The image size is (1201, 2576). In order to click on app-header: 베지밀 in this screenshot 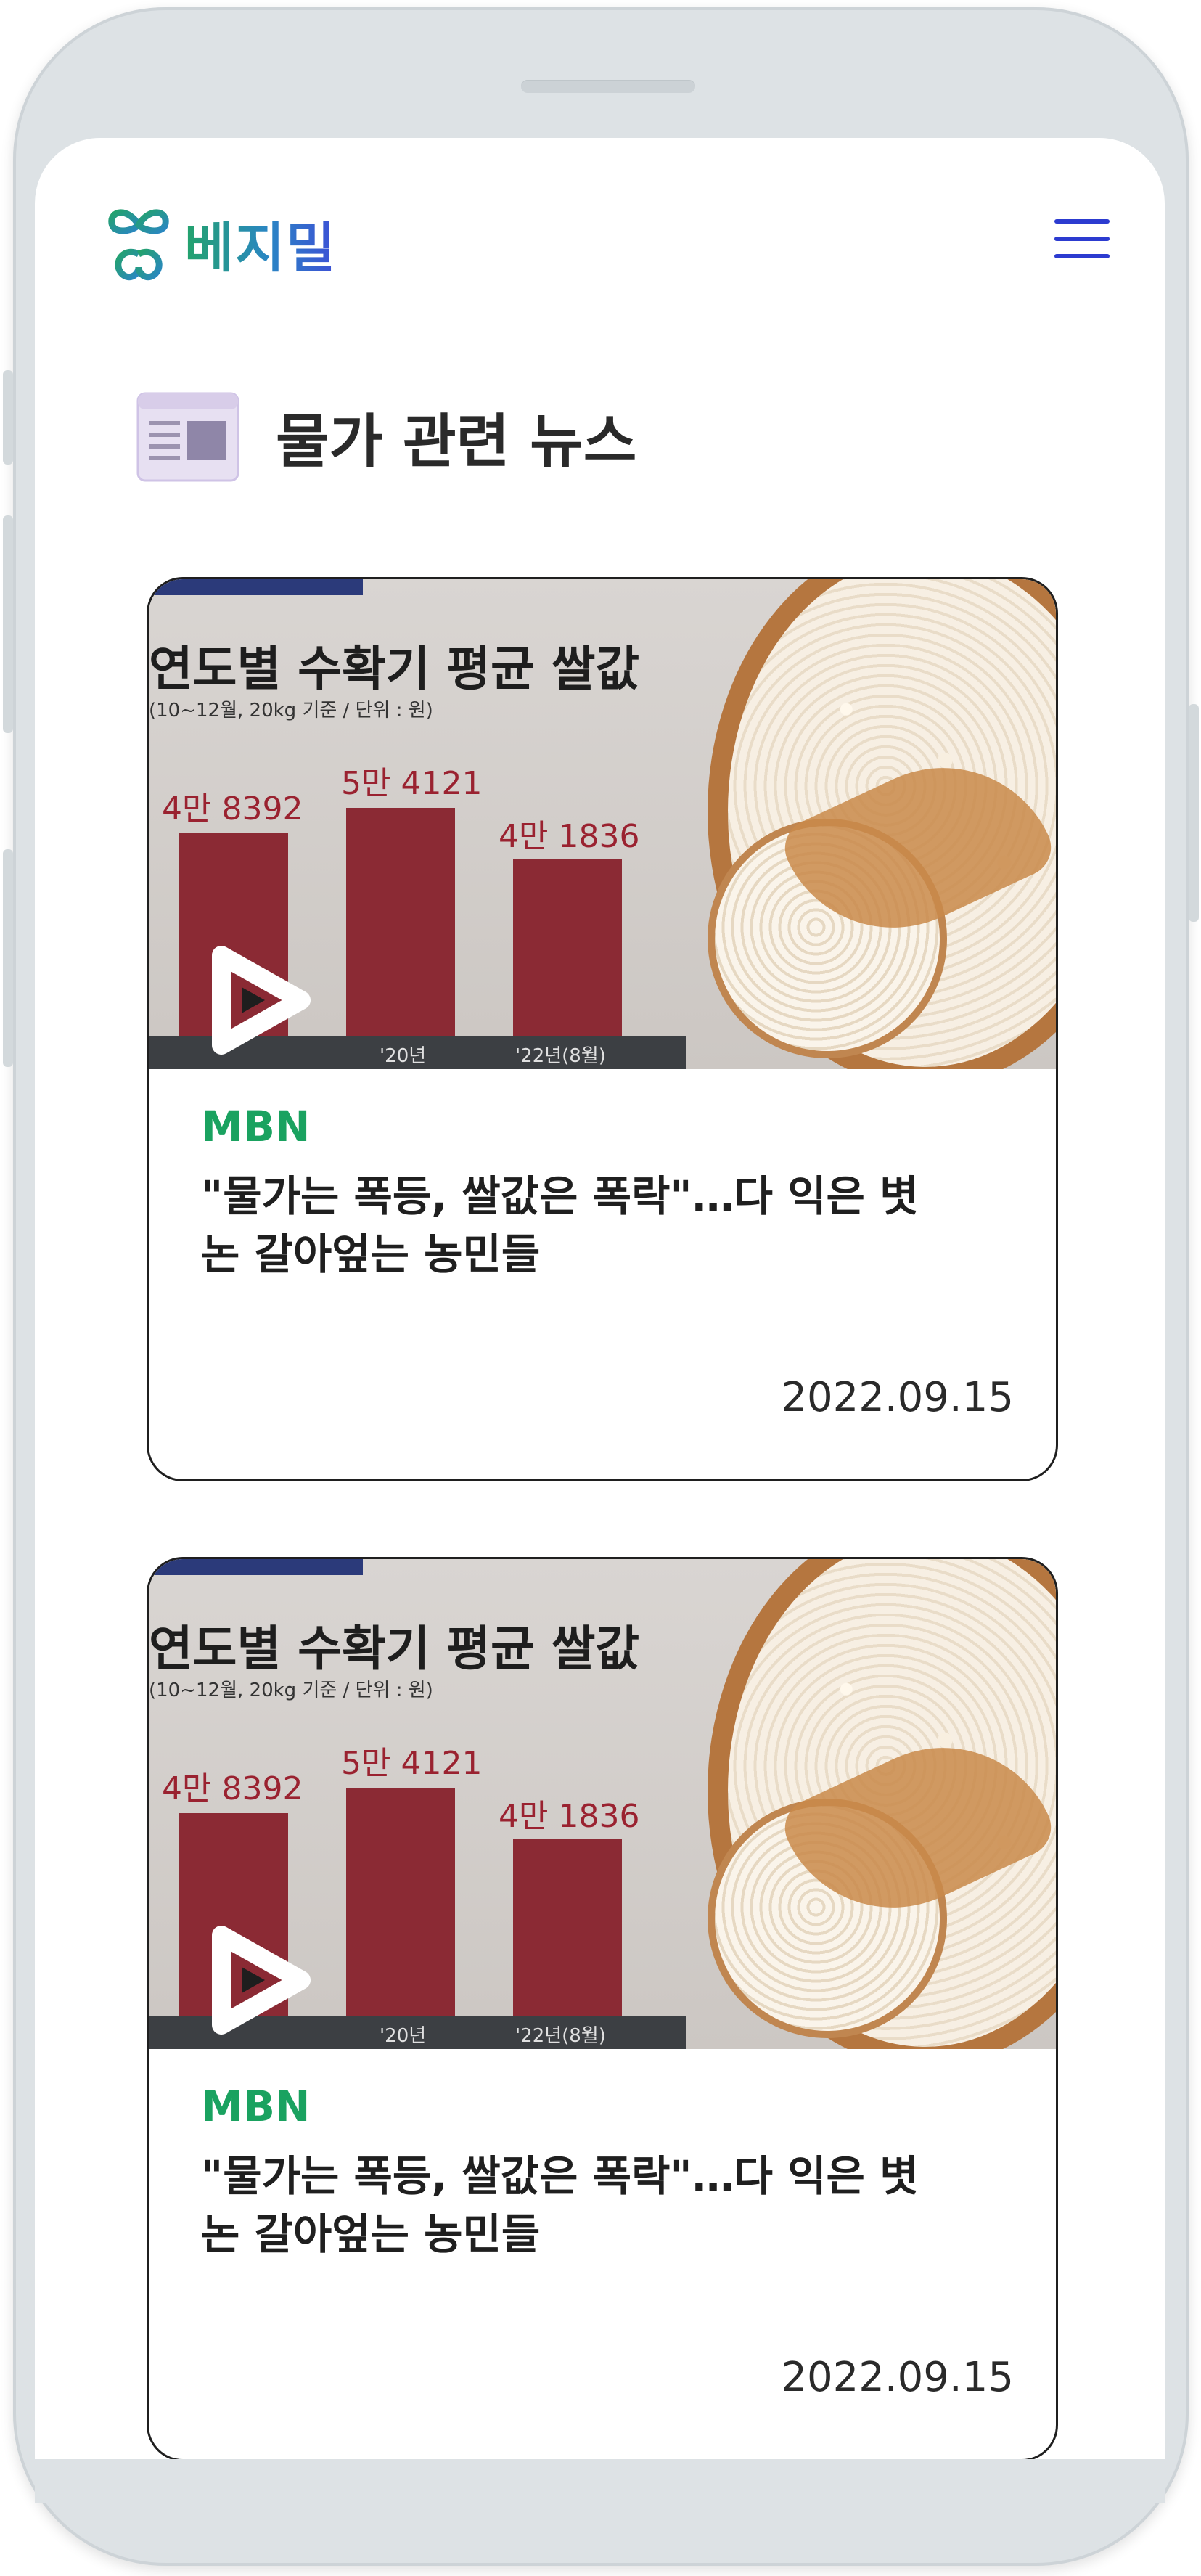, I will do `click(600, 225)`.